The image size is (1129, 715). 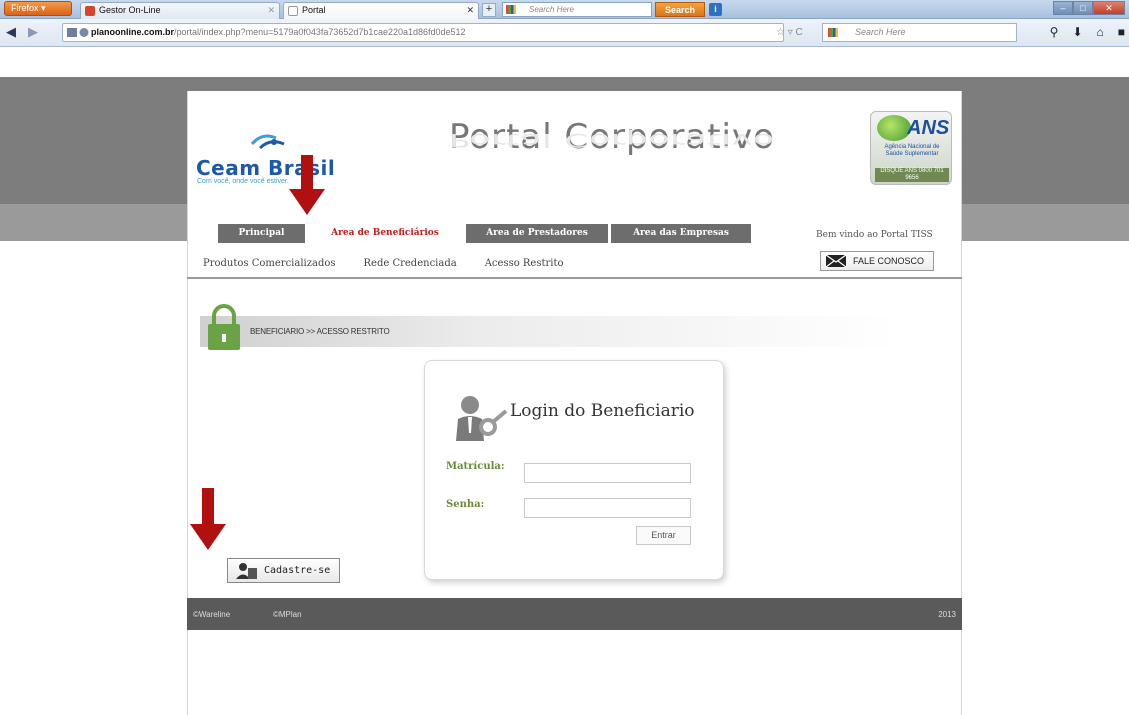 What do you see at coordinates (314, 10) in the screenshot?
I see `tab-title: Portal` at bounding box center [314, 10].